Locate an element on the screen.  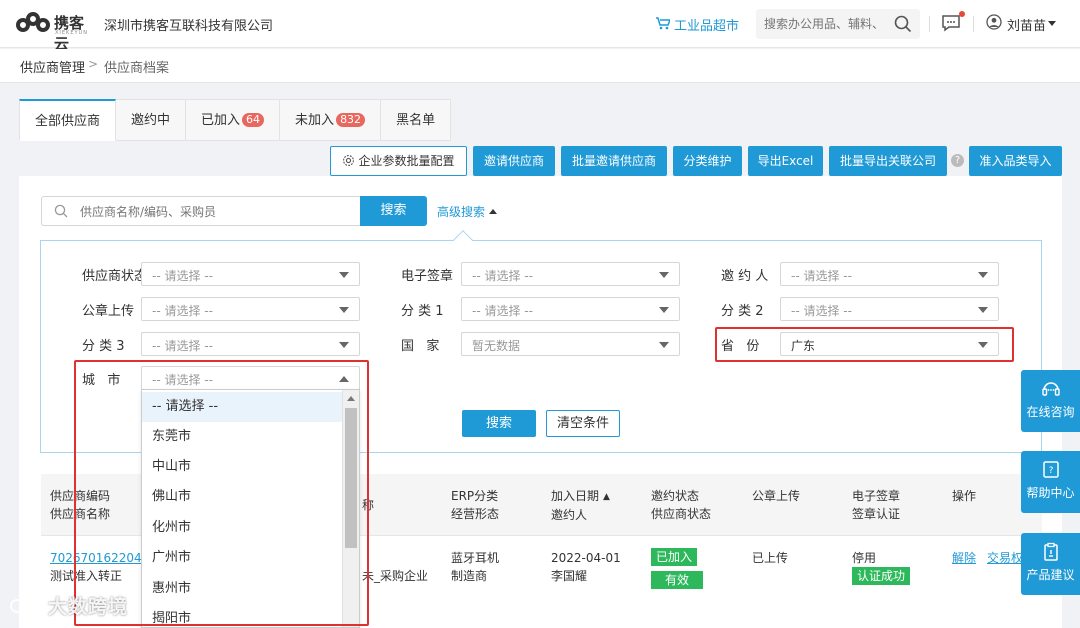
filter-label-esign: 电子签章 is located at coordinates (427, 276).